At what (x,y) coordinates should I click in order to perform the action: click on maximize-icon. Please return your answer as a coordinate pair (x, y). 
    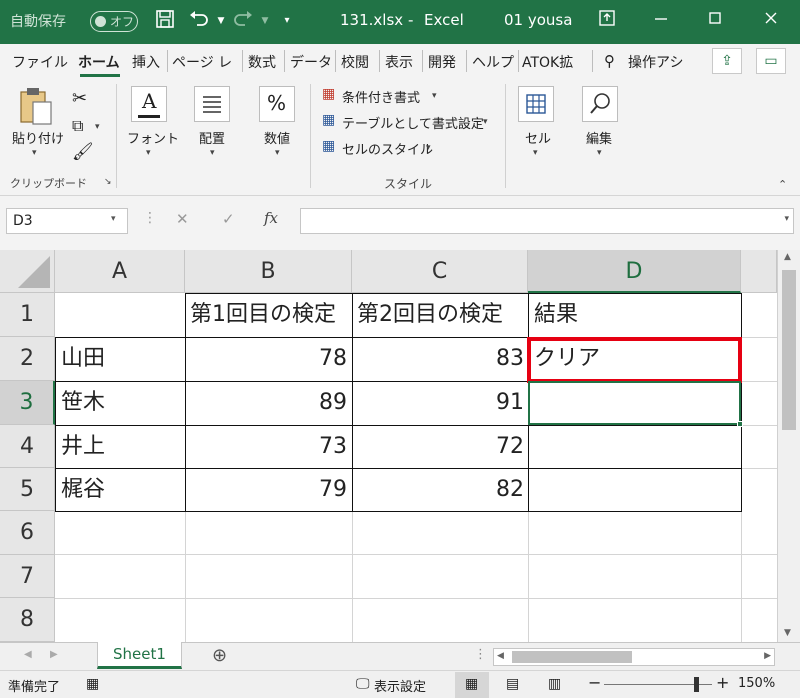
    Looking at the image, I should click on (715, 21).